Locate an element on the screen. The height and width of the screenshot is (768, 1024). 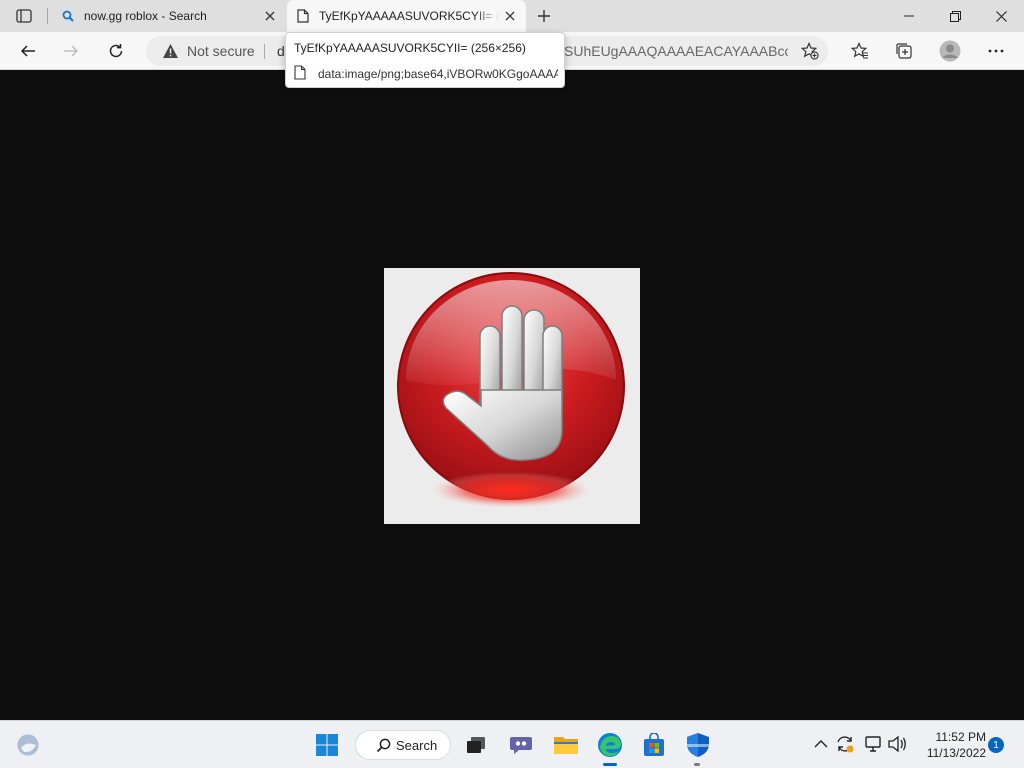
minimize-button is located at coordinates (909, 16).